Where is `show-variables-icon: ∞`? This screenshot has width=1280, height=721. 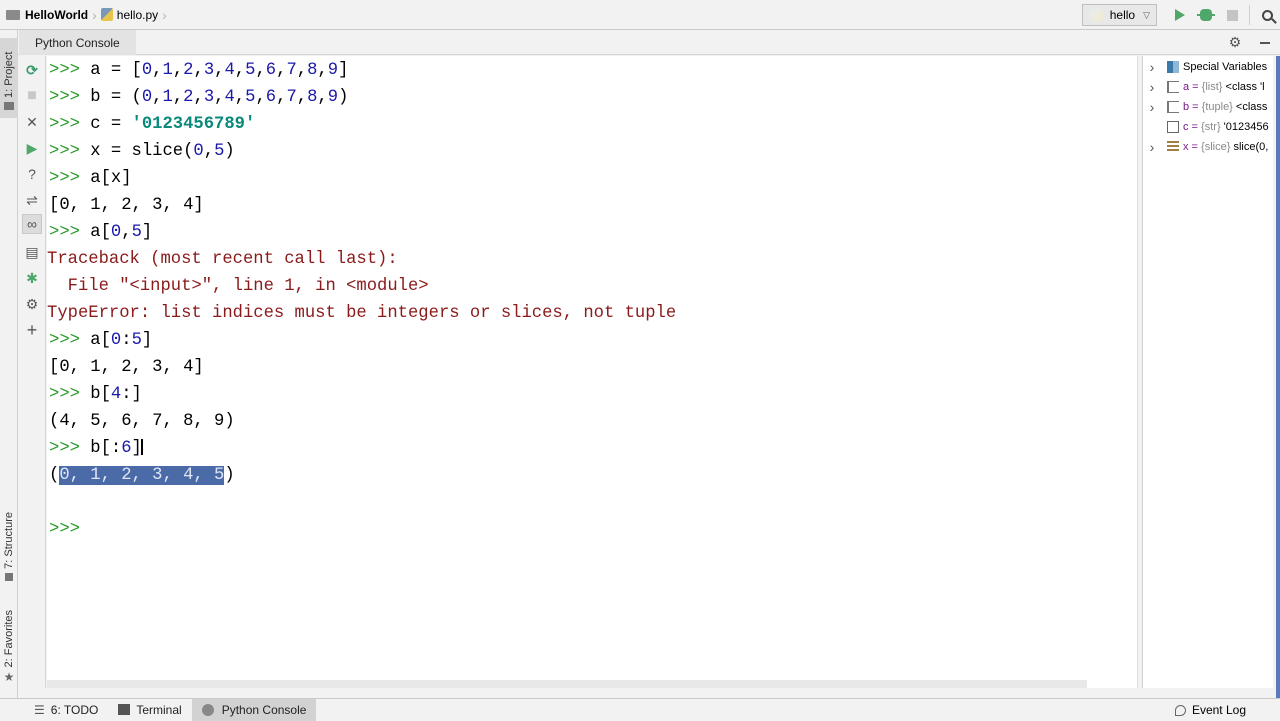 show-variables-icon: ∞ is located at coordinates (32, 224).